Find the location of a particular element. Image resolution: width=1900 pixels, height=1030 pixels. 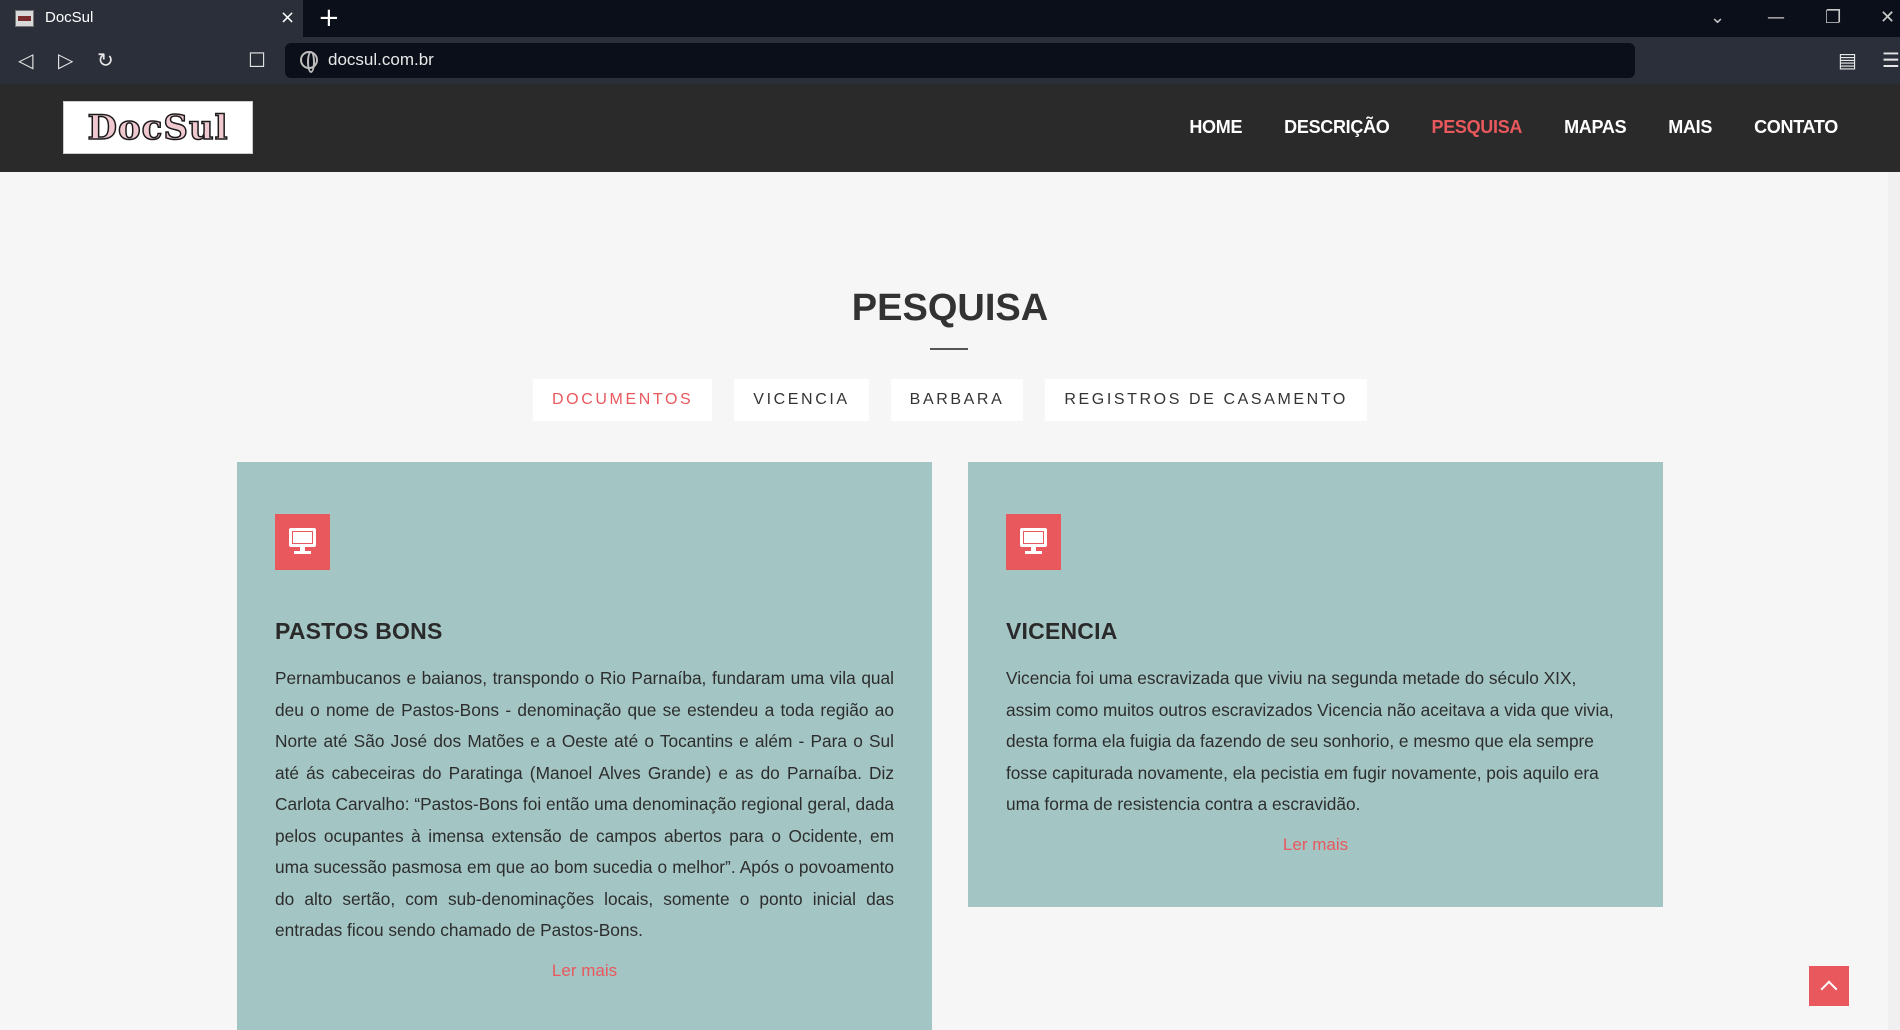

back-to-top-button is located at coordinates (1829, 986).